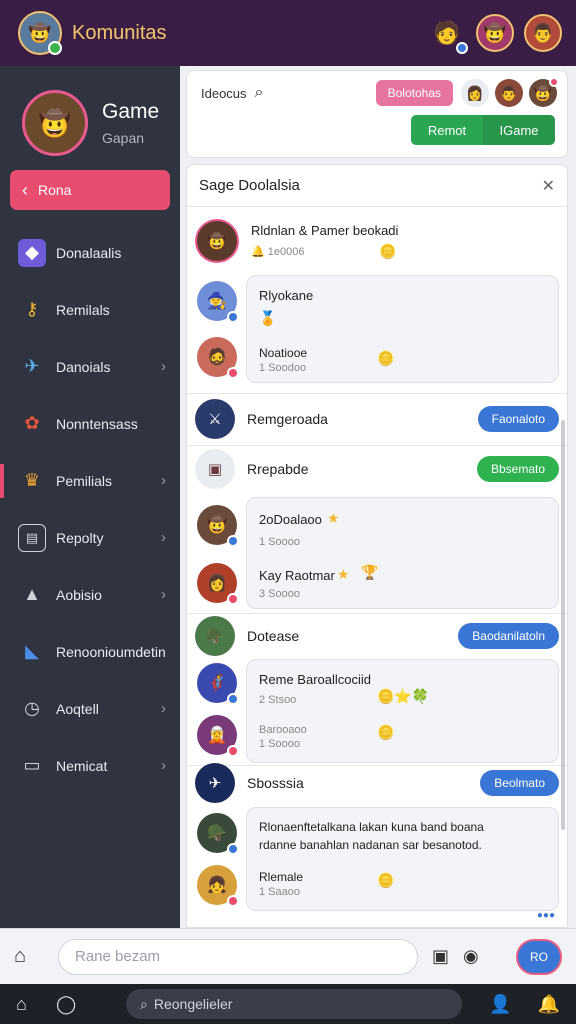 This screenshot has height=1024, width=576. I want to click on group-name: Dotease, so click(273, 636).